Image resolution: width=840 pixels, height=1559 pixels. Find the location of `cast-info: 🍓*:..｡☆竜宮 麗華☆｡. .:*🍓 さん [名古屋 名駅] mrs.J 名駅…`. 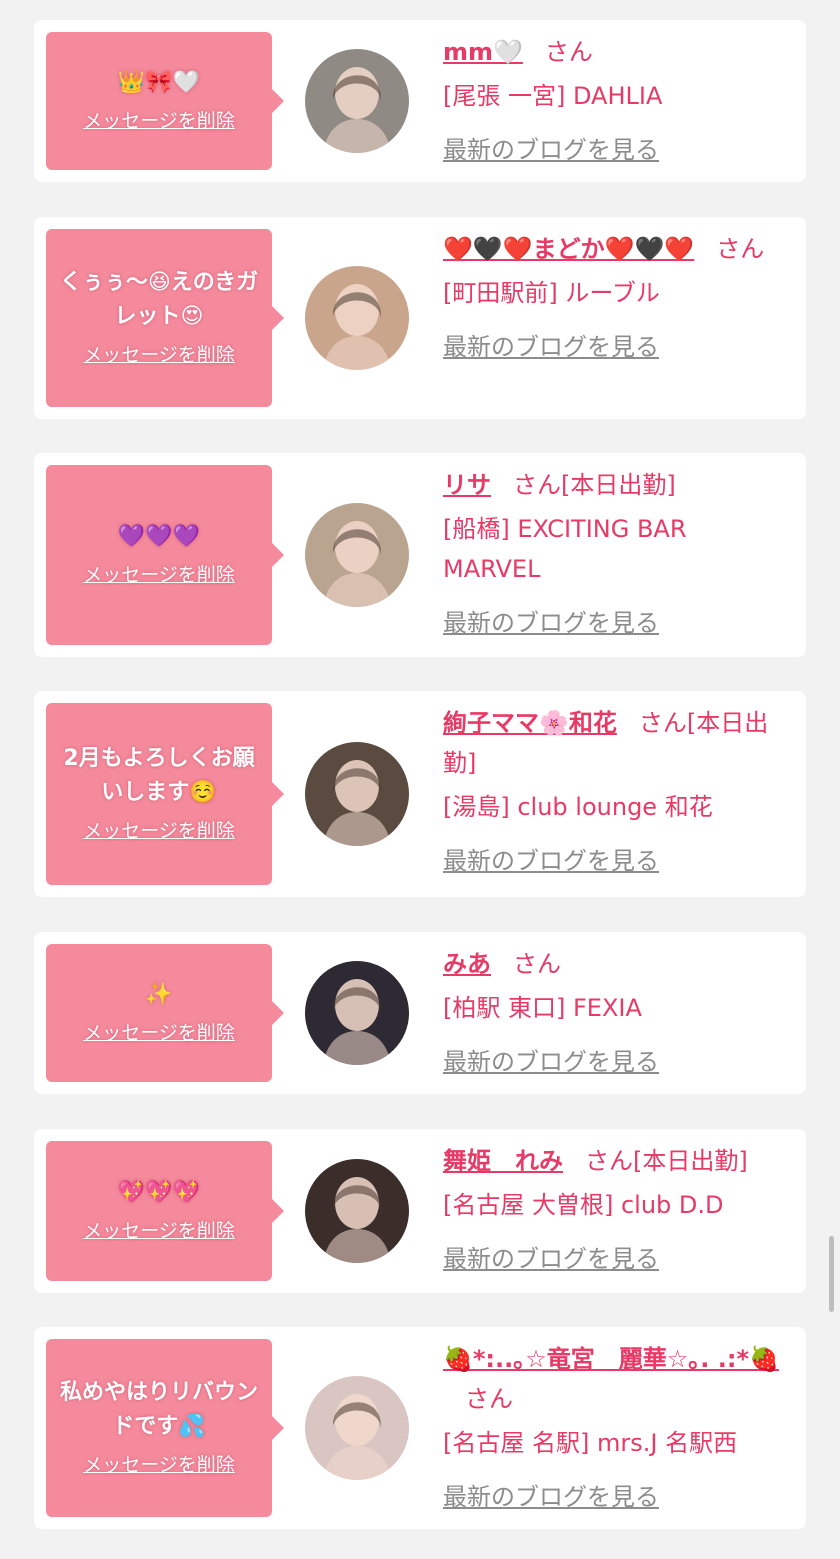

cast-info: 🍓*:..｡☆竜宮 麗華☆｡. .:*🍓 さん [名古屋 名駅] mrs.J 名駅… is located at coordinates (614, 1428).